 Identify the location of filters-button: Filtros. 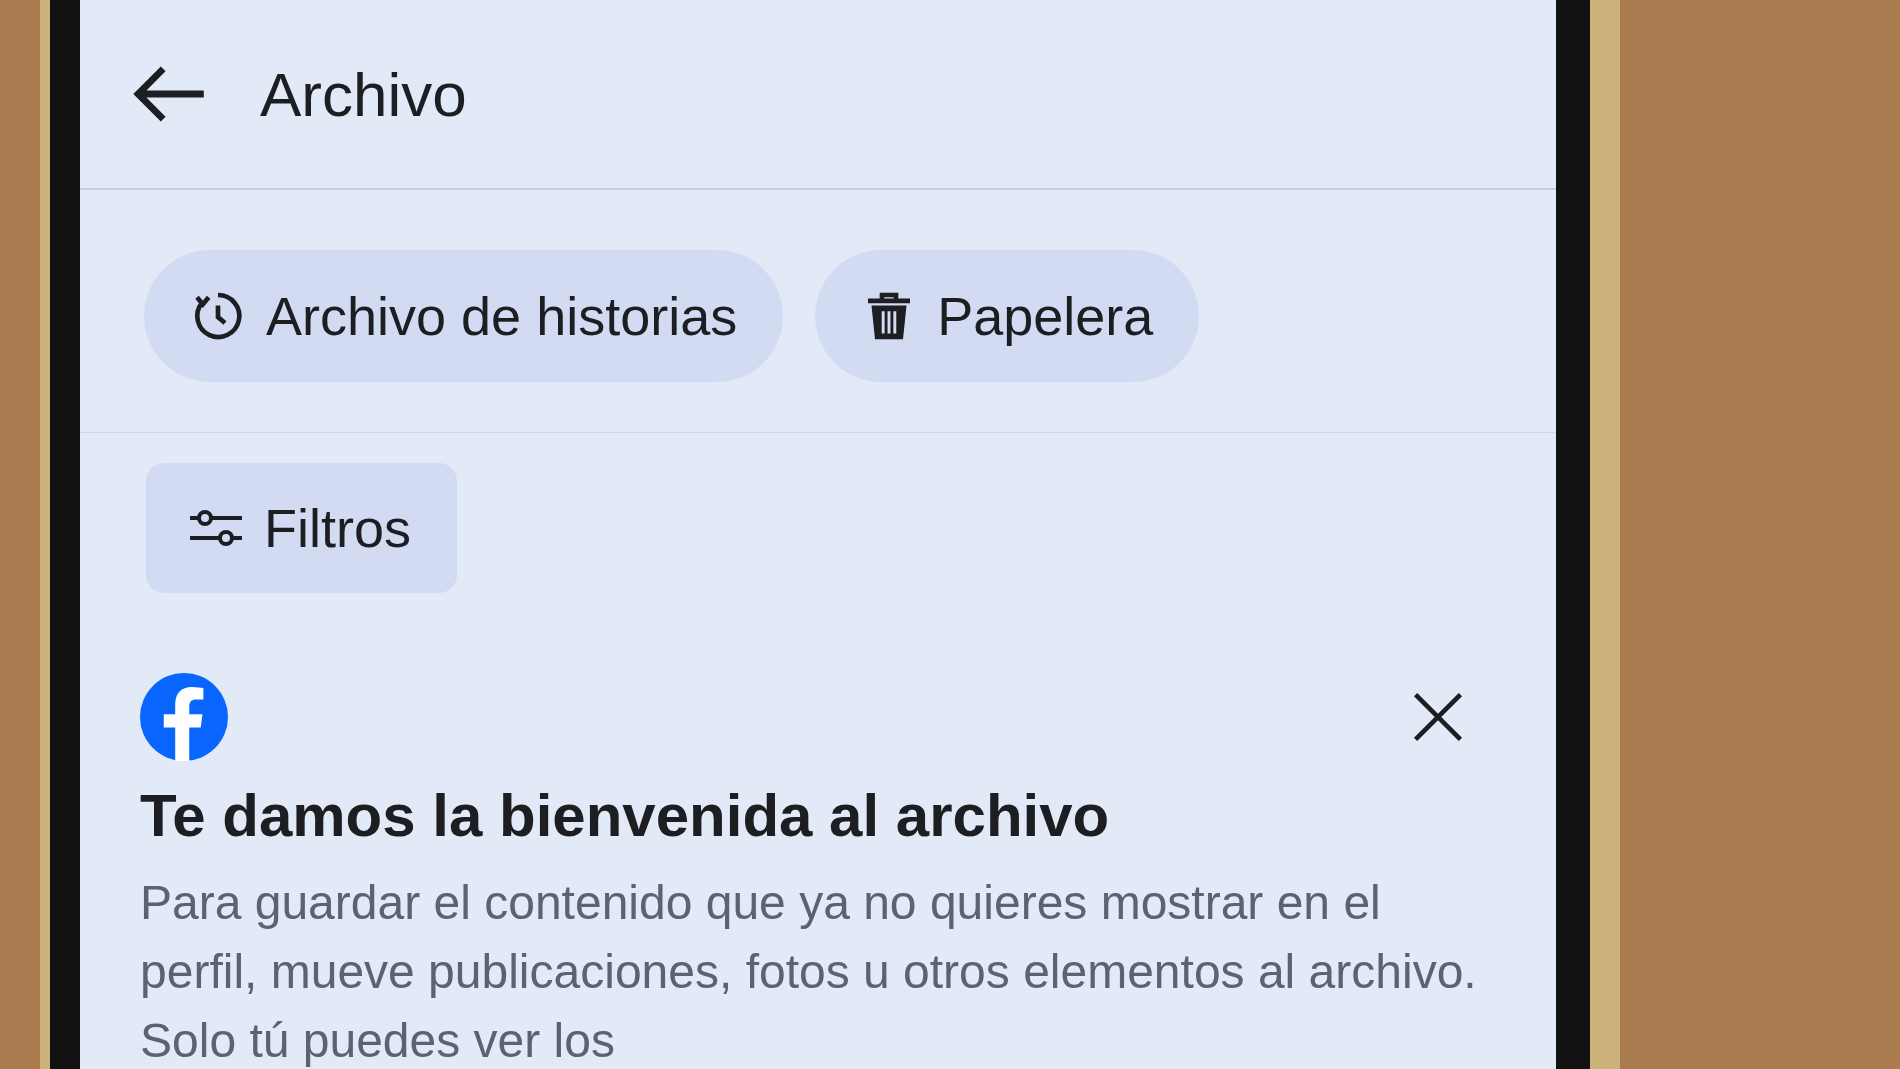
(301, 528).